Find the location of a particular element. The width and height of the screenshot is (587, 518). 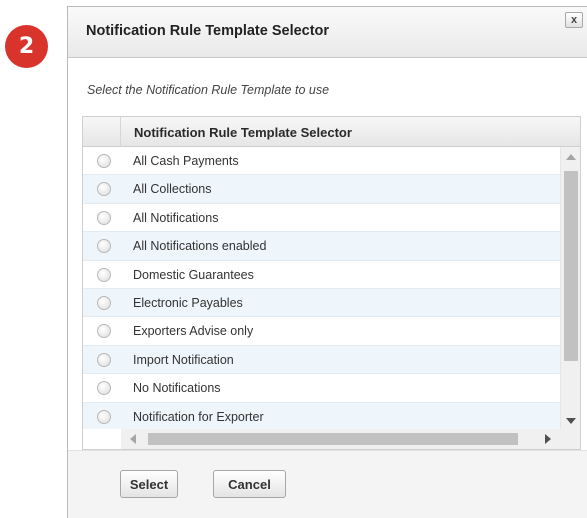

row-label: All Collections is located at coordinates (172, 189).